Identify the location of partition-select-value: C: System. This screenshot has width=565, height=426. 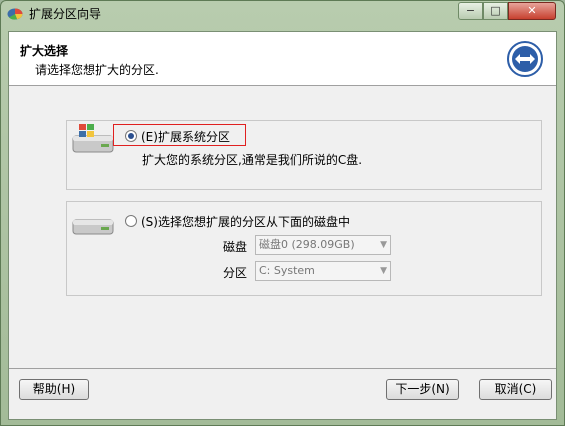
(287, 270).